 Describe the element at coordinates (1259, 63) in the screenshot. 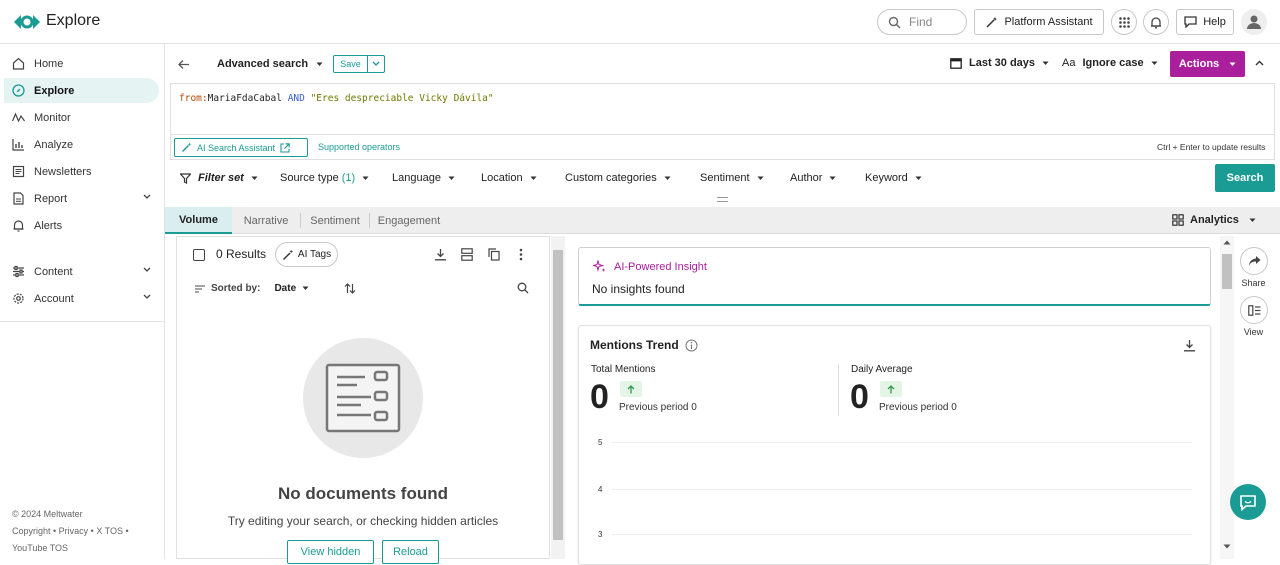

I see `collapse-chevron-up-icon` at that location.